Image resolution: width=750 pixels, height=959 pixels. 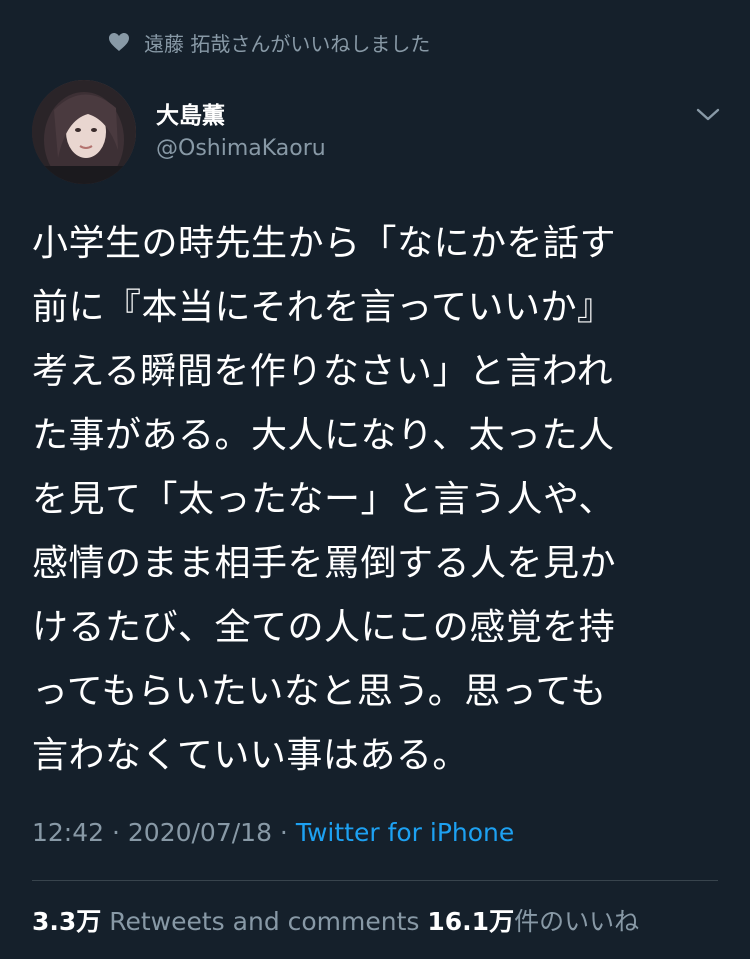 What do you see at coordinates (324, 243) in the screenshot?
I see `tweet-text-line: 小学生の時先生から「なにかを話す` at bounding box center [324, 243].